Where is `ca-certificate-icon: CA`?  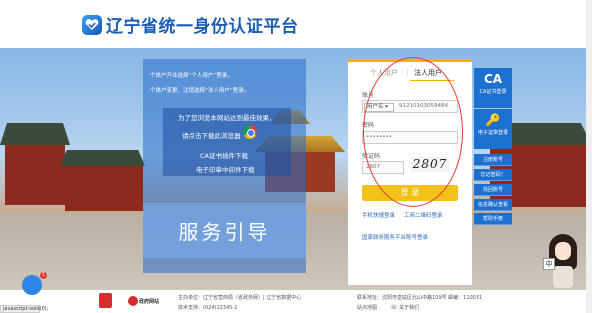
ca-certificate-icon: CA is located at coordinates (493, 79).